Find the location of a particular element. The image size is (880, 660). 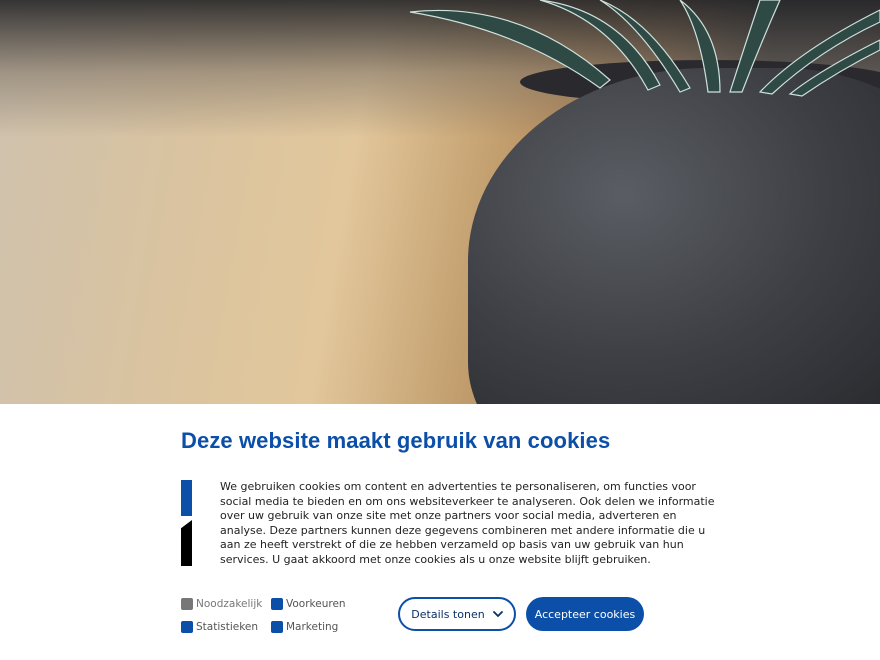

plant-leaves is located at coordinates (644, 48).